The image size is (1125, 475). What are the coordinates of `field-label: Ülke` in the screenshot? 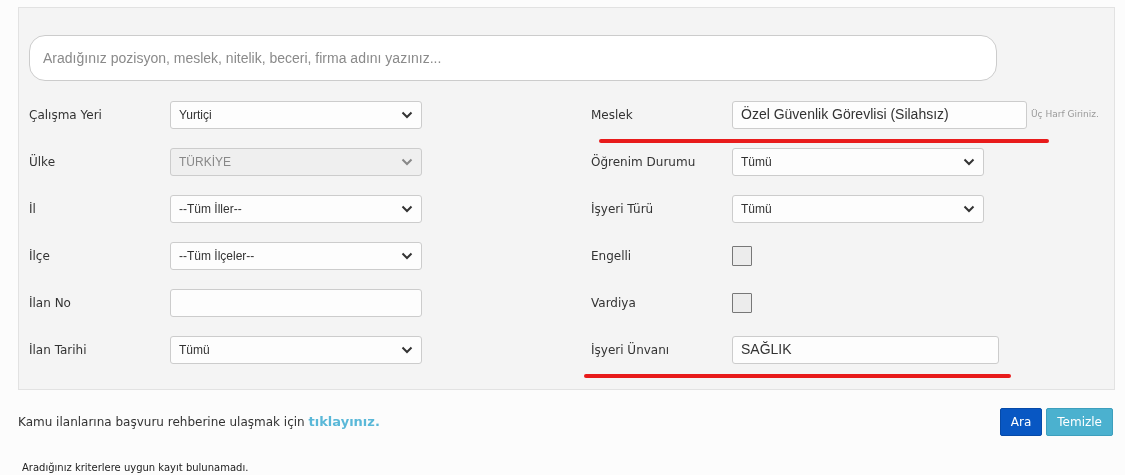 It's located at (43, 162).